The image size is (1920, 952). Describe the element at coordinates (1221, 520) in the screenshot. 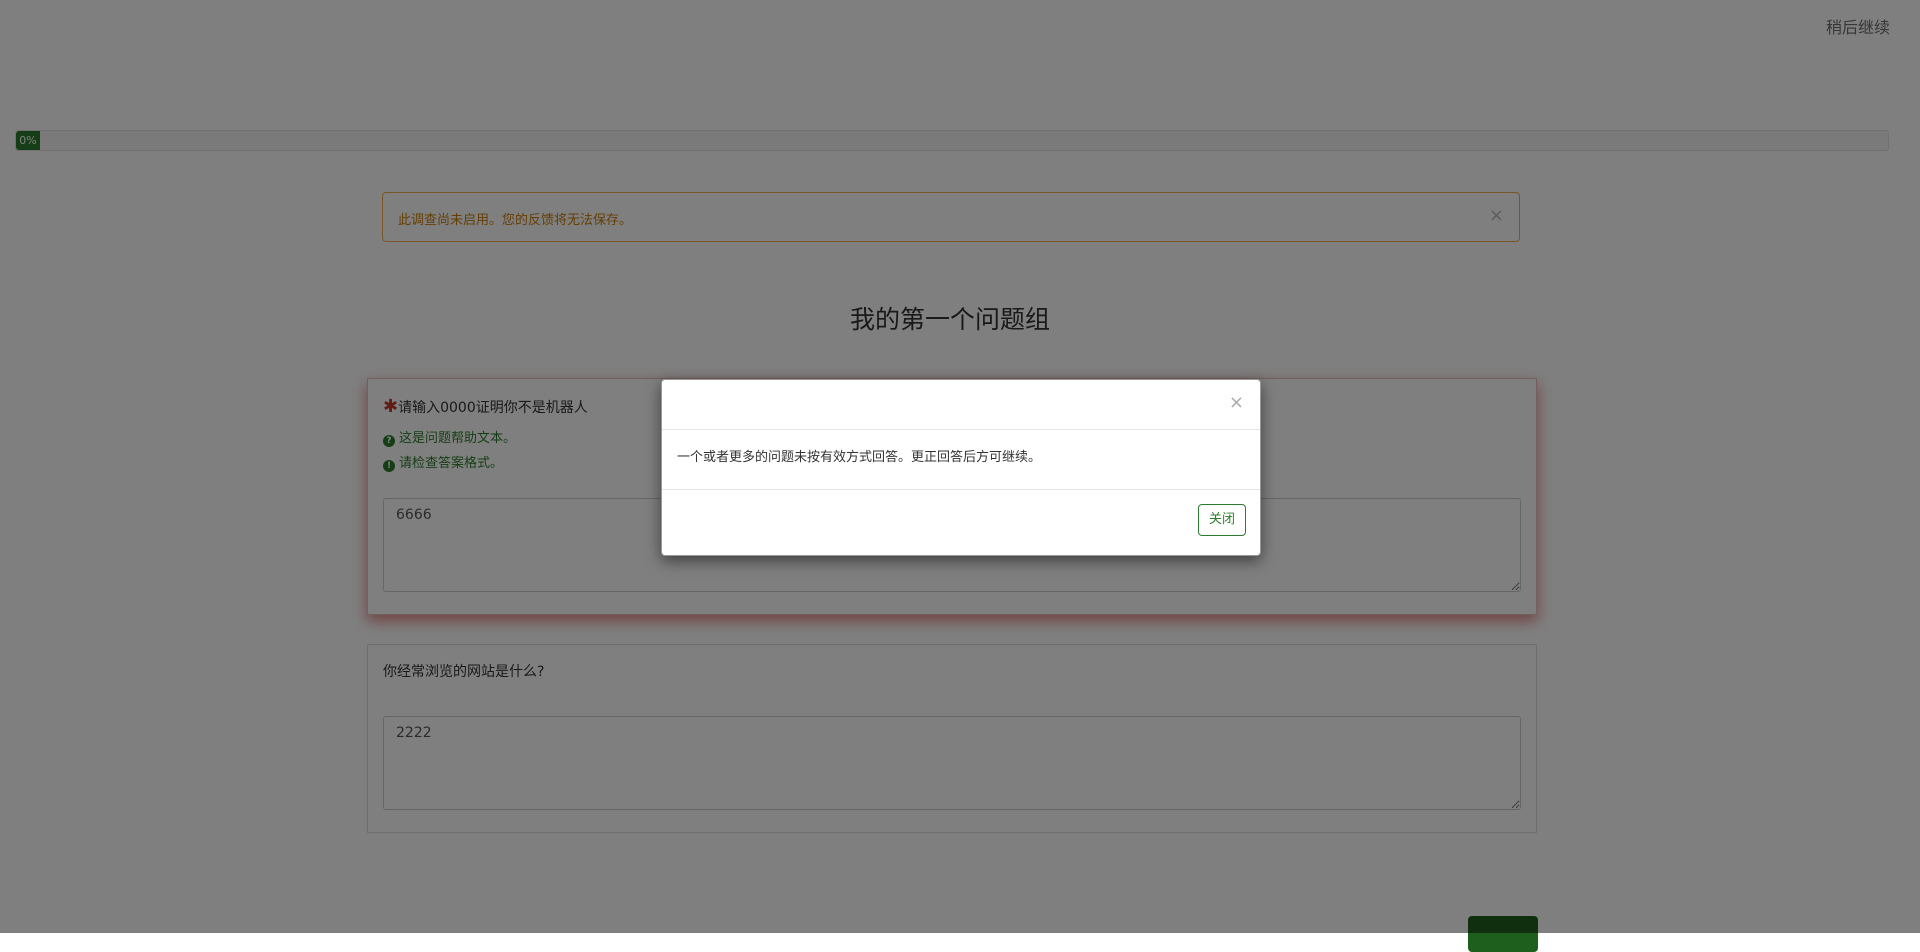

I see `modal-close-button: 关闭` at that location.